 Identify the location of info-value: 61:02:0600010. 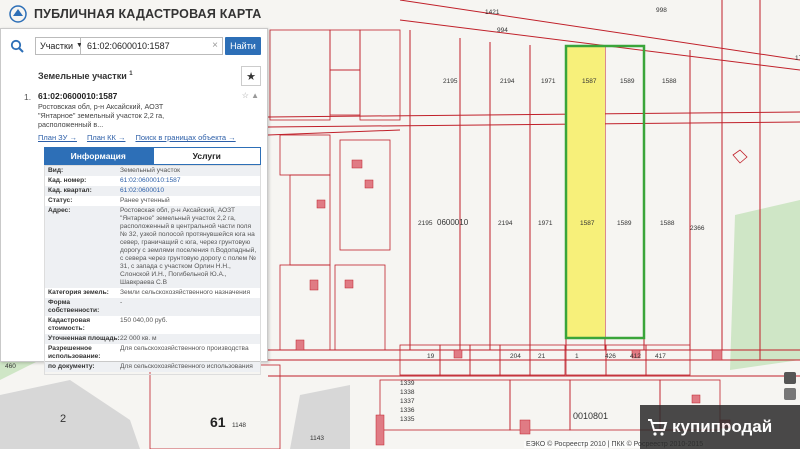
(142, 191).